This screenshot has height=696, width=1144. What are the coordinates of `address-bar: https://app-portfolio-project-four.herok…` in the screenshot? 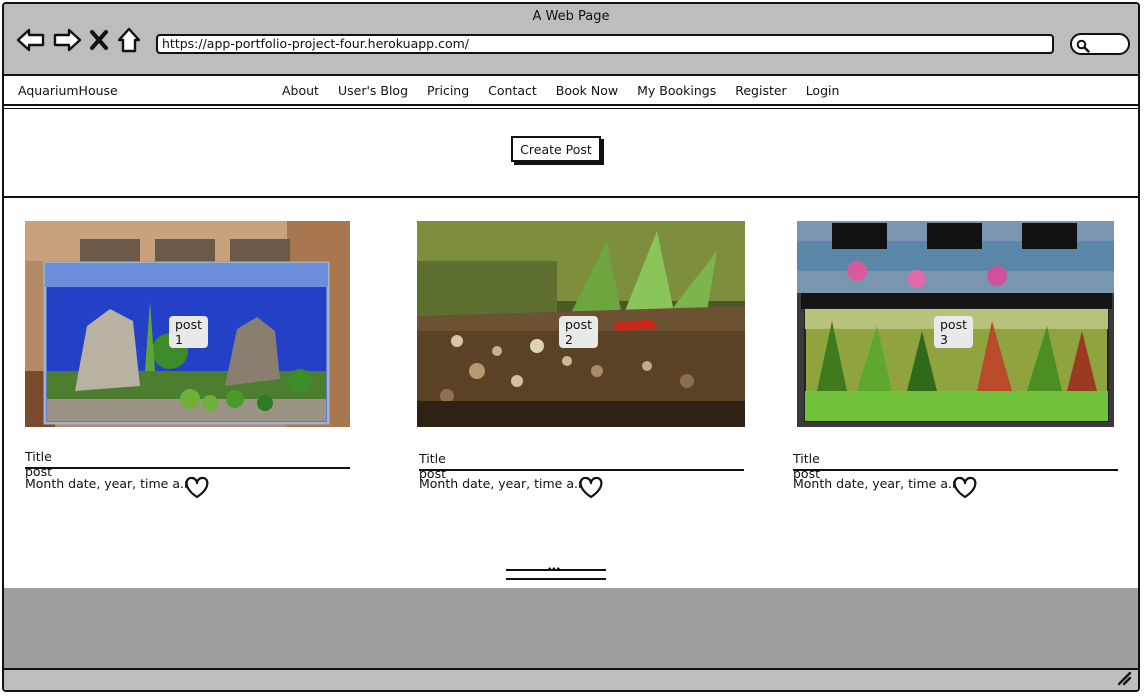 It's located at (605, 44).